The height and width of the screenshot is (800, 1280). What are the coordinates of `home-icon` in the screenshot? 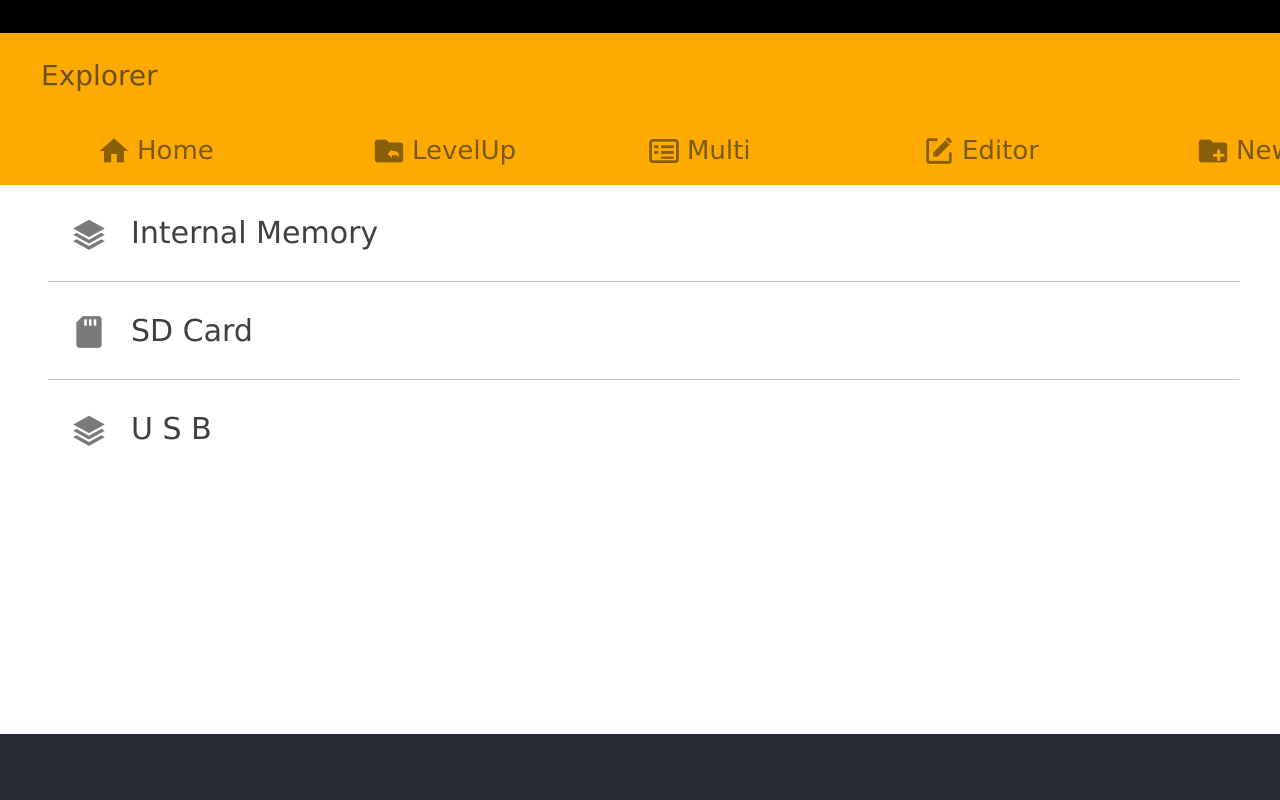 It's located at (114, 151).